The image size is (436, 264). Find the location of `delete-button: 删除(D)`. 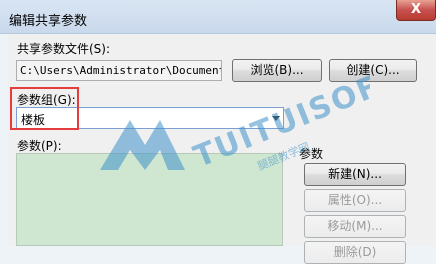

delete-button: 删除(D) is located at coordinates (355, 252).